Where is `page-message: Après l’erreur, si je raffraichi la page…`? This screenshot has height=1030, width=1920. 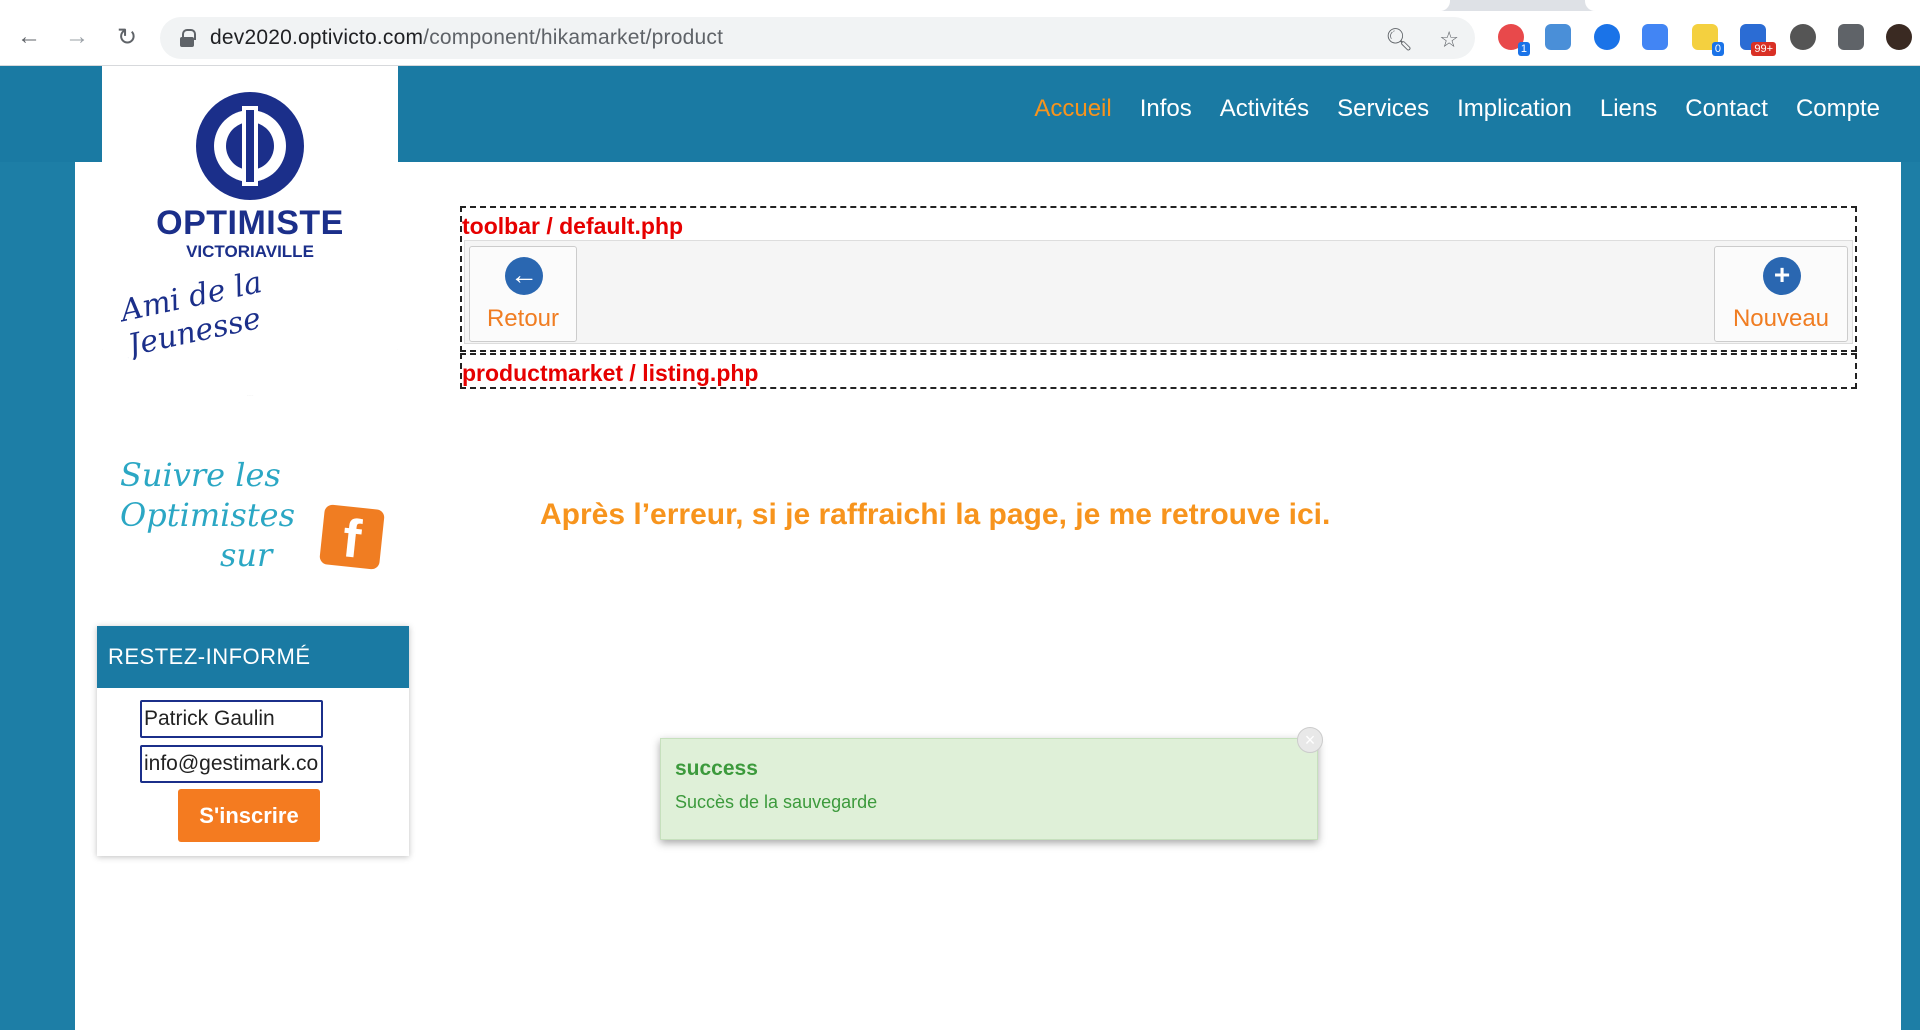
page-message: Après l’erreur, si je raffraichi la page… is located at coordinates (935, 514).